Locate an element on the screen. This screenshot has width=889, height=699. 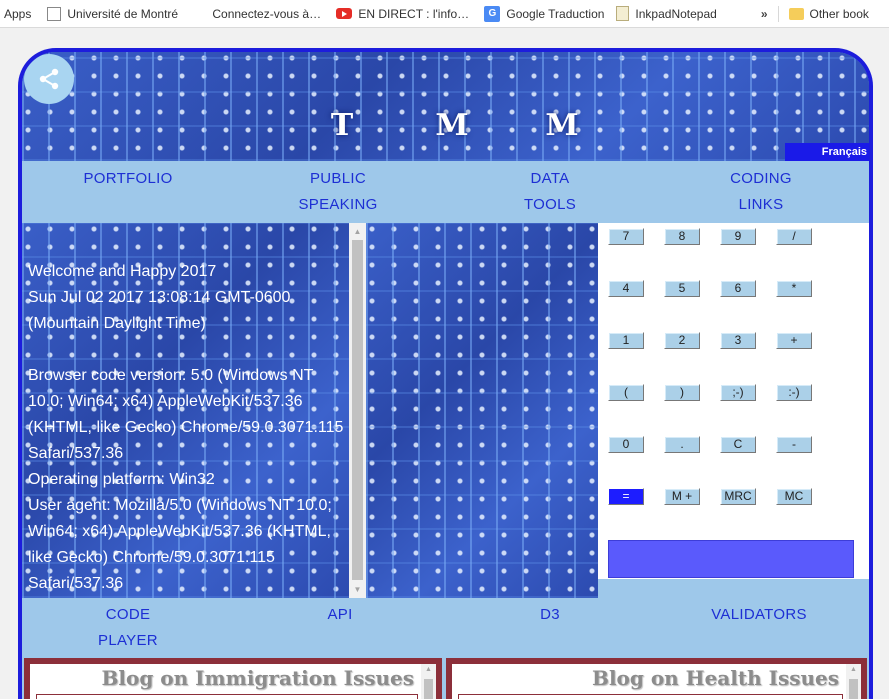
site-logo: T M M is located at coordinates (452, 125).